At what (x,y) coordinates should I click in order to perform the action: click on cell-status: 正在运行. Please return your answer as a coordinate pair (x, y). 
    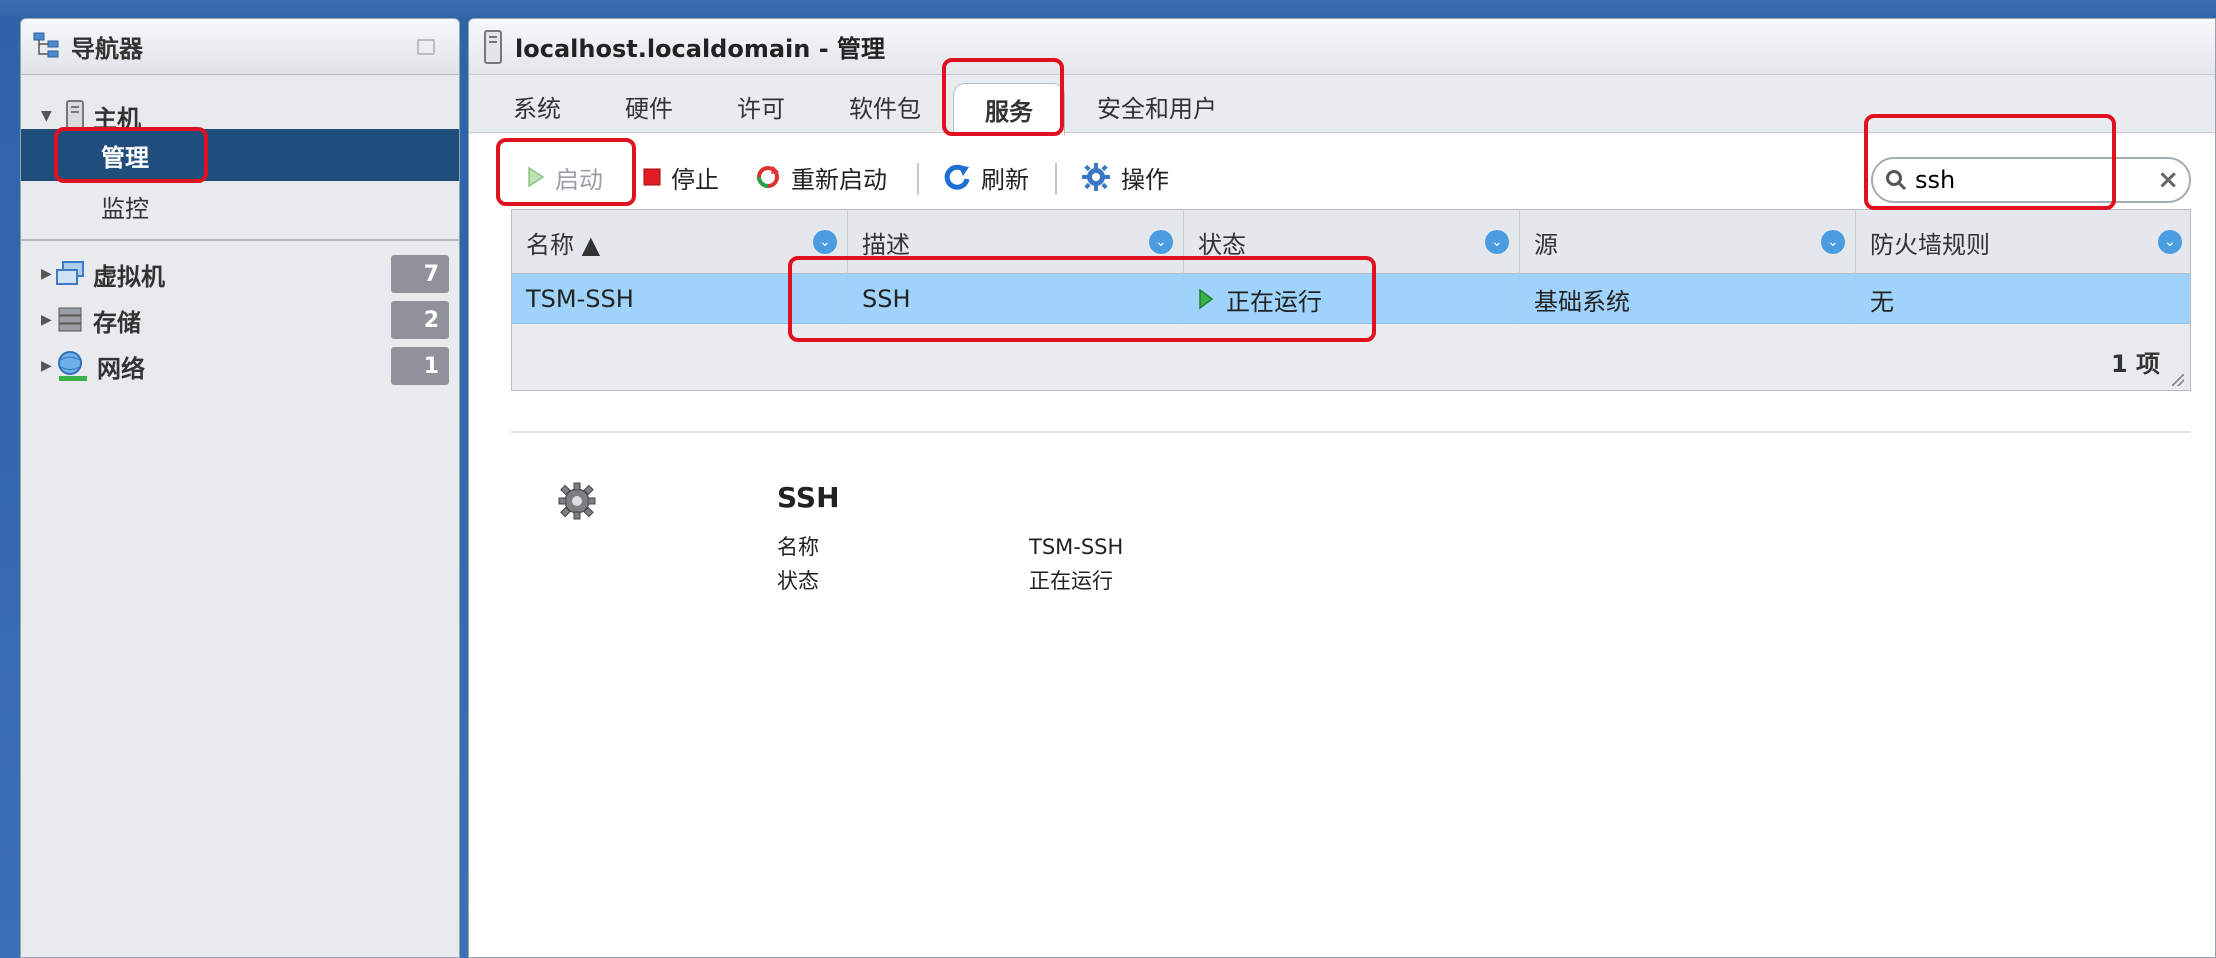
    Looking at the image, I should click on (1352, 299).